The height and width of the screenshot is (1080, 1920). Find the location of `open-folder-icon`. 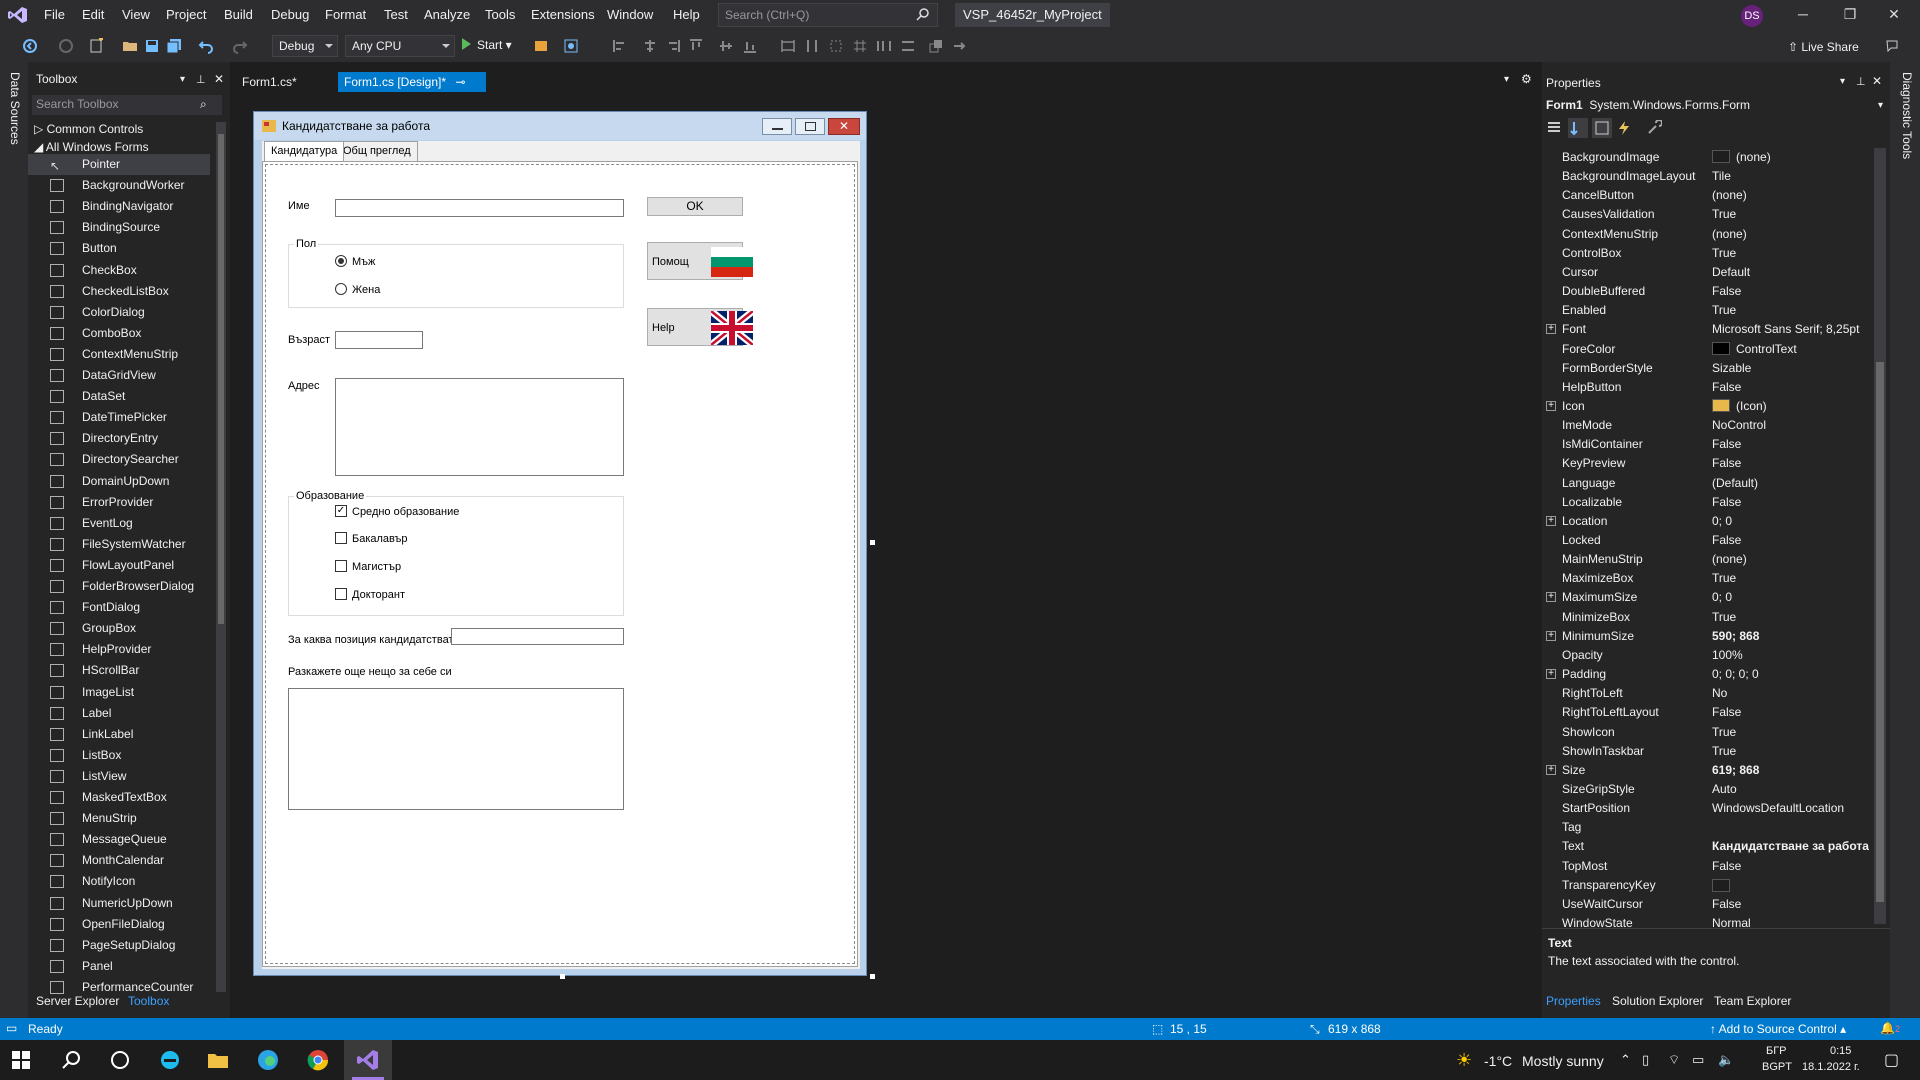

open-folder-icon is located at coordinates (130, 46).